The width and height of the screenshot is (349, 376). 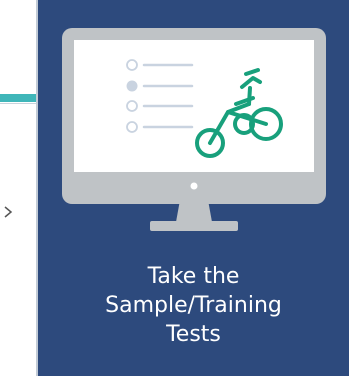 I want to click on tile-label-line-3: Tests, so click(x=193, y=334).